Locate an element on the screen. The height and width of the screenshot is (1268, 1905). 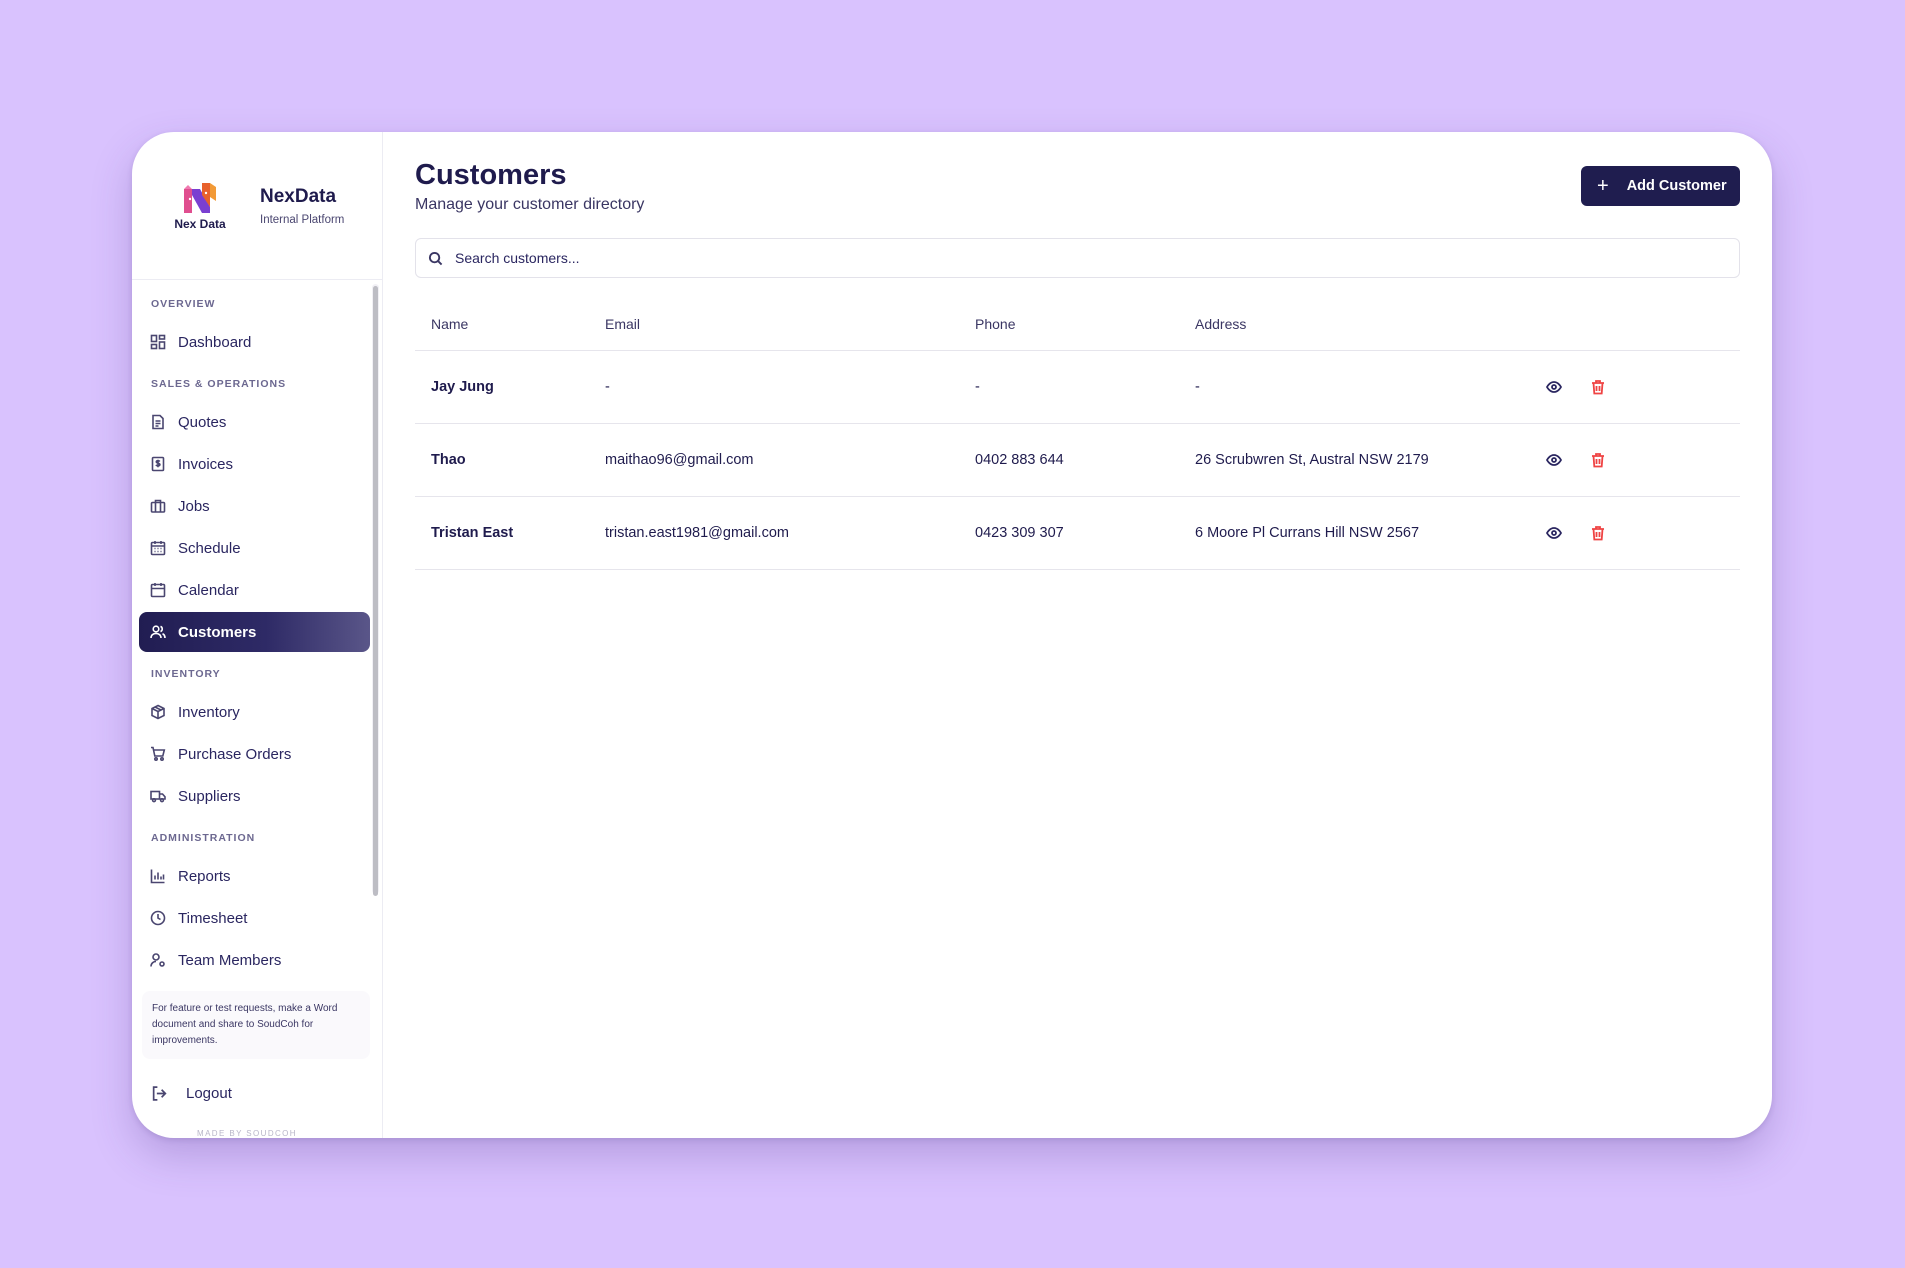
sidebar-item-label: Quotes is located at coordinates (202, 422).